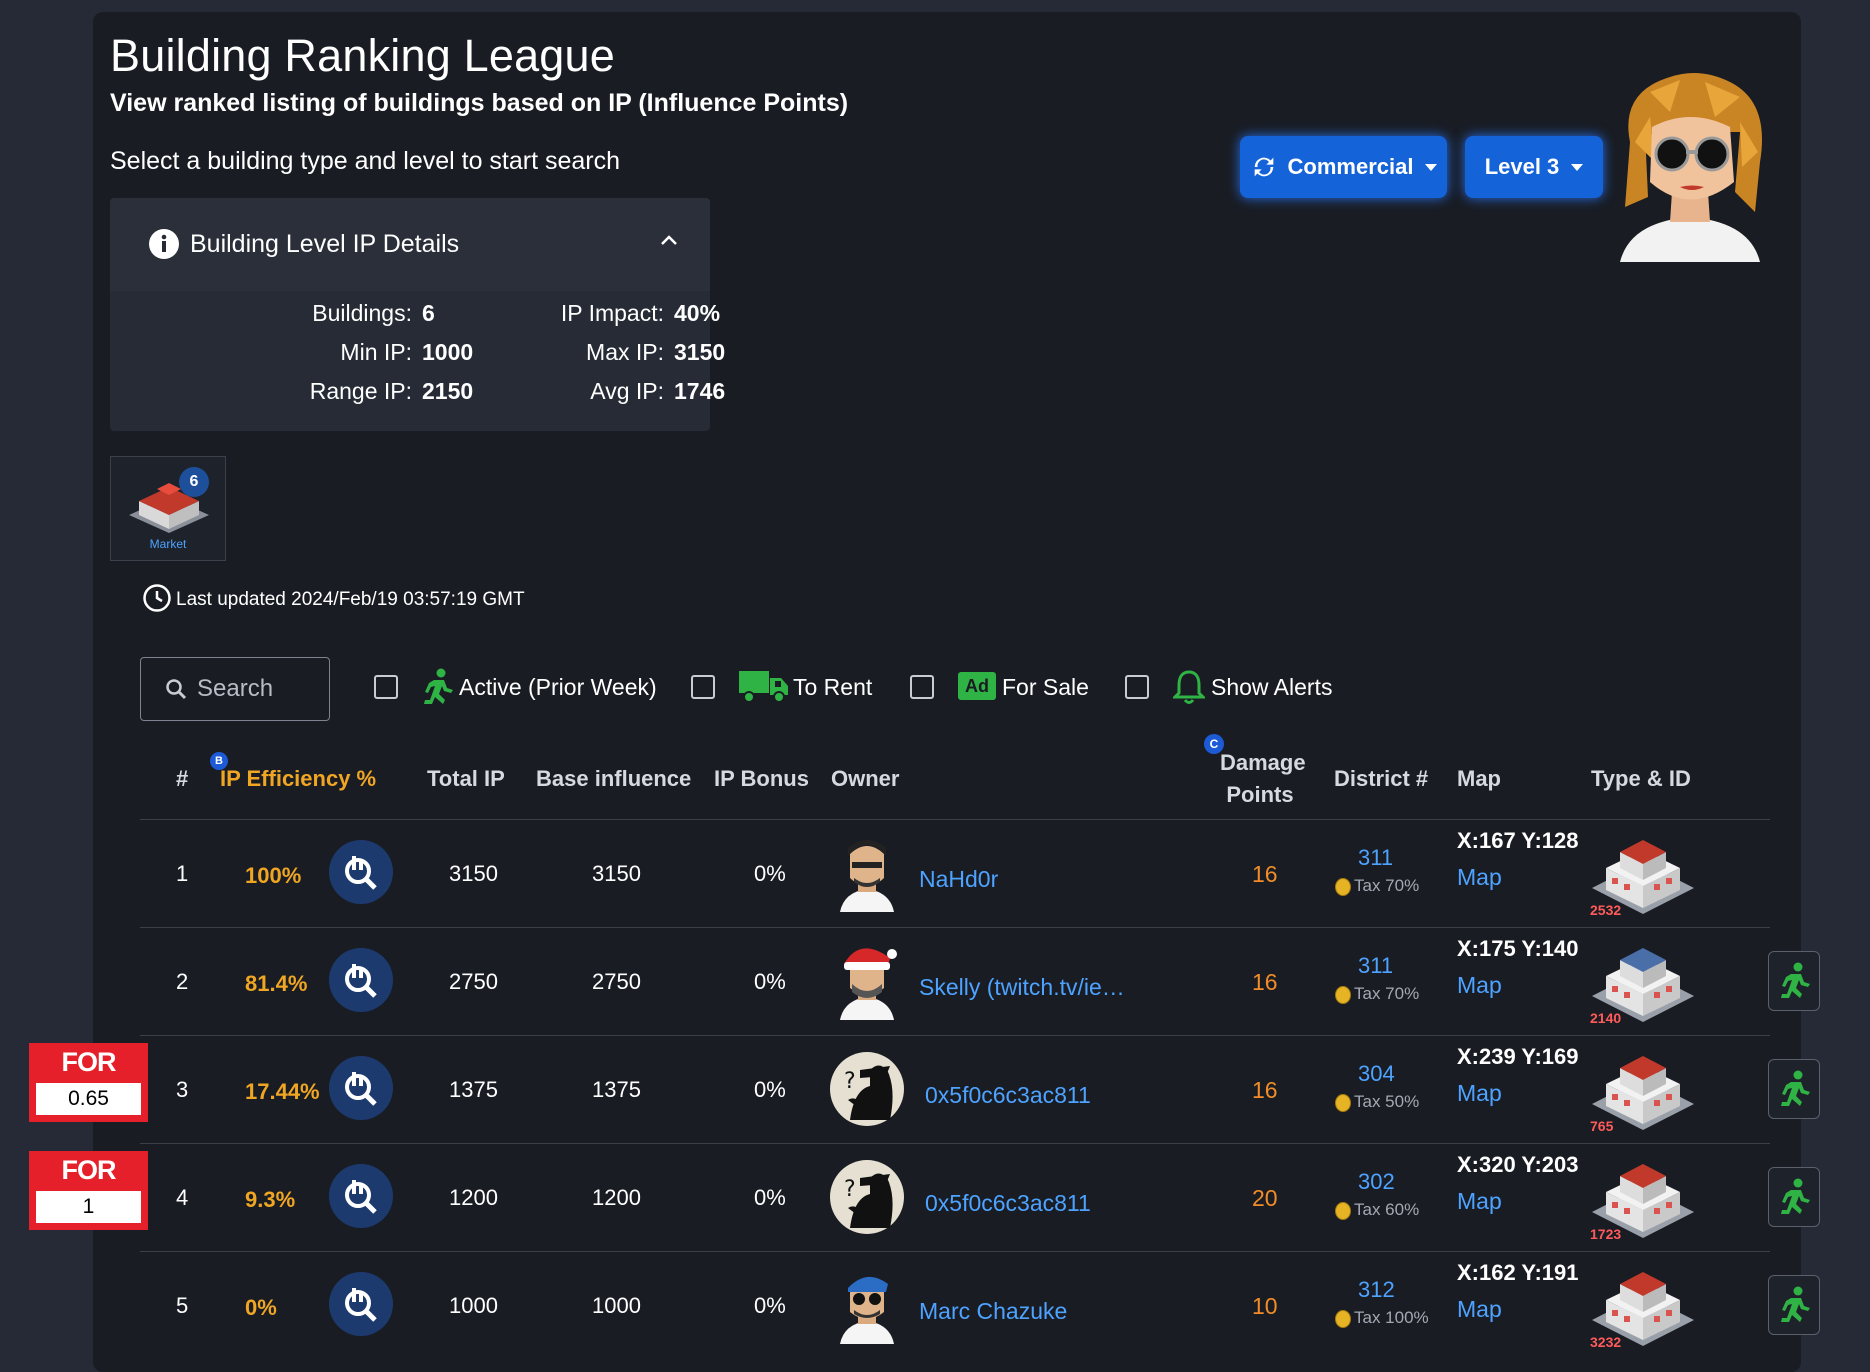 This screenshot has height=1372, width=1870. I want to click on active-checkbox, so click(386, 687).